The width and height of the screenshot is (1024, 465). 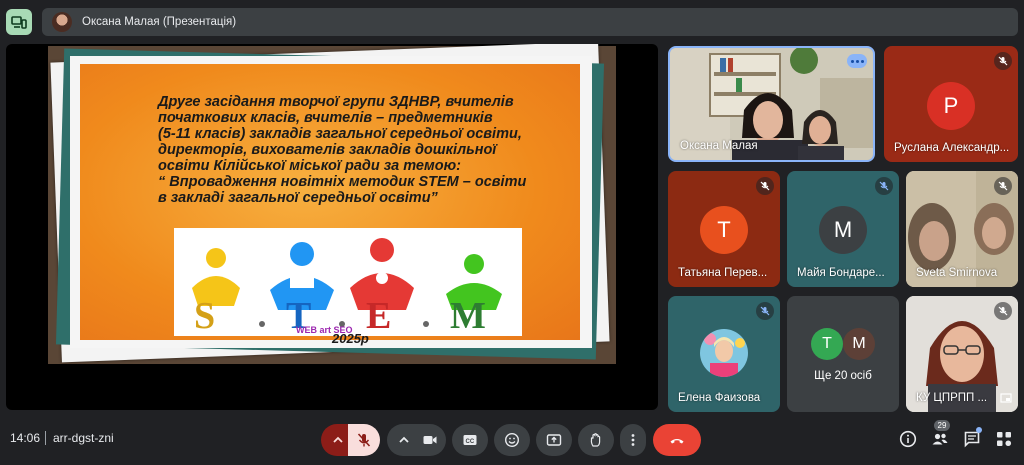 I want to click on slide-line: освіти Кілійської міської ради за темою:, so click(x=309, y=166).